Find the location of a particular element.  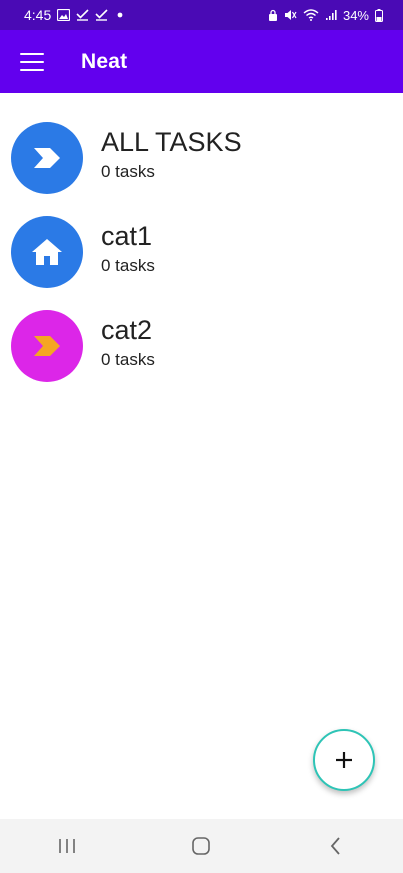

recents-button is located at coordinates (67, 846).